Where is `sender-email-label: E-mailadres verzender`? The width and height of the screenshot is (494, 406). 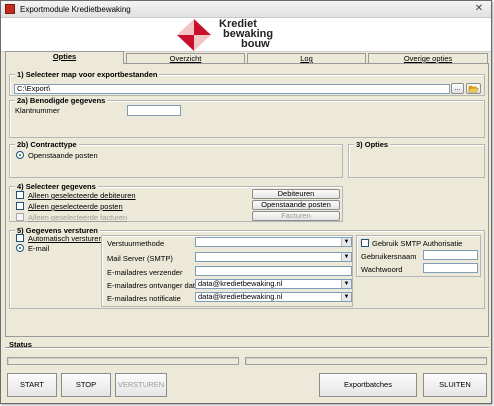
sender-email-label: E-mailadres verzender is located at coordinates (145, 272).